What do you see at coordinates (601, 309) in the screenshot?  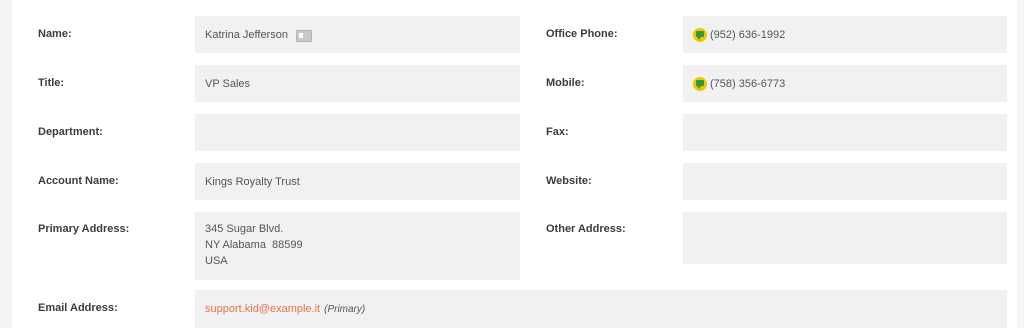 I see `email-field: support.kid@example.it (Primary)` at bounding box center [601, 309].